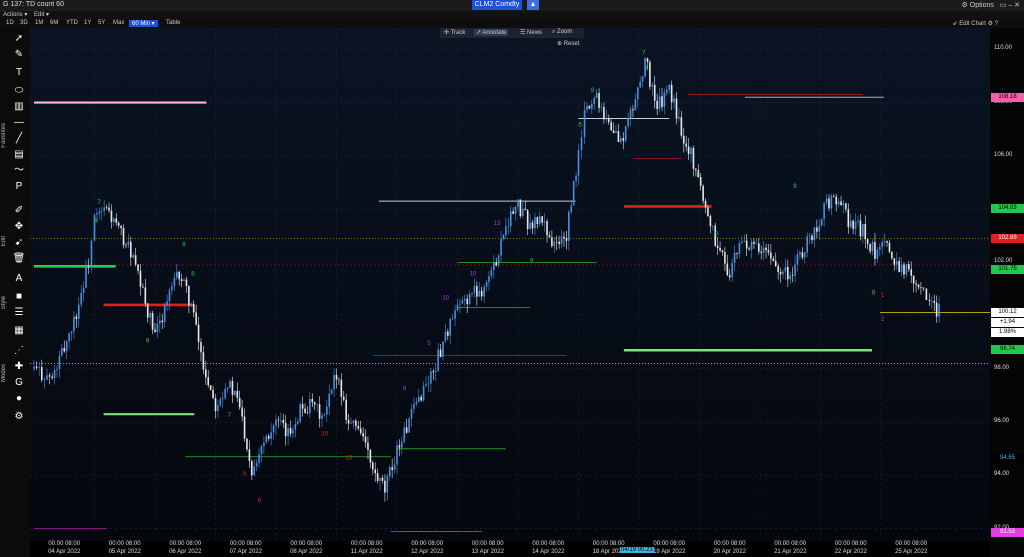 This screenshot has width=1024, height=557. Describe the element at coordinates (473, 275) in the screenshot. I see `td-count-marker: 10` at that location.